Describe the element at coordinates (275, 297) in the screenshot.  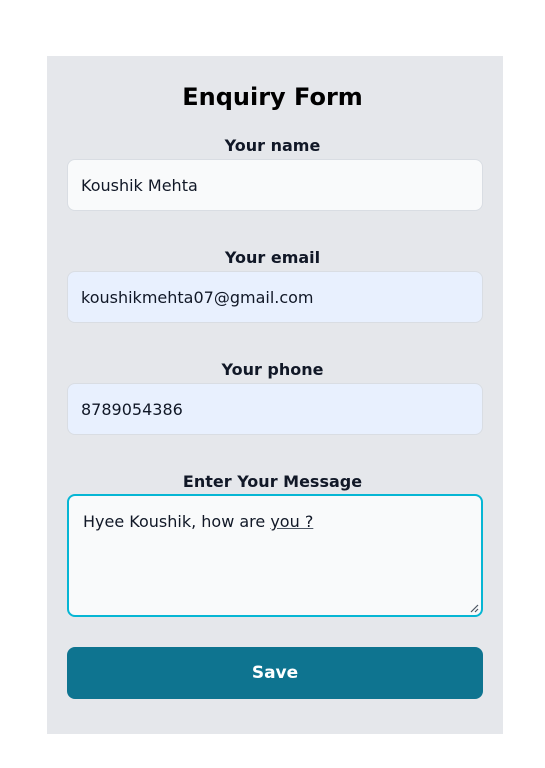
I see `email-input` at that location.